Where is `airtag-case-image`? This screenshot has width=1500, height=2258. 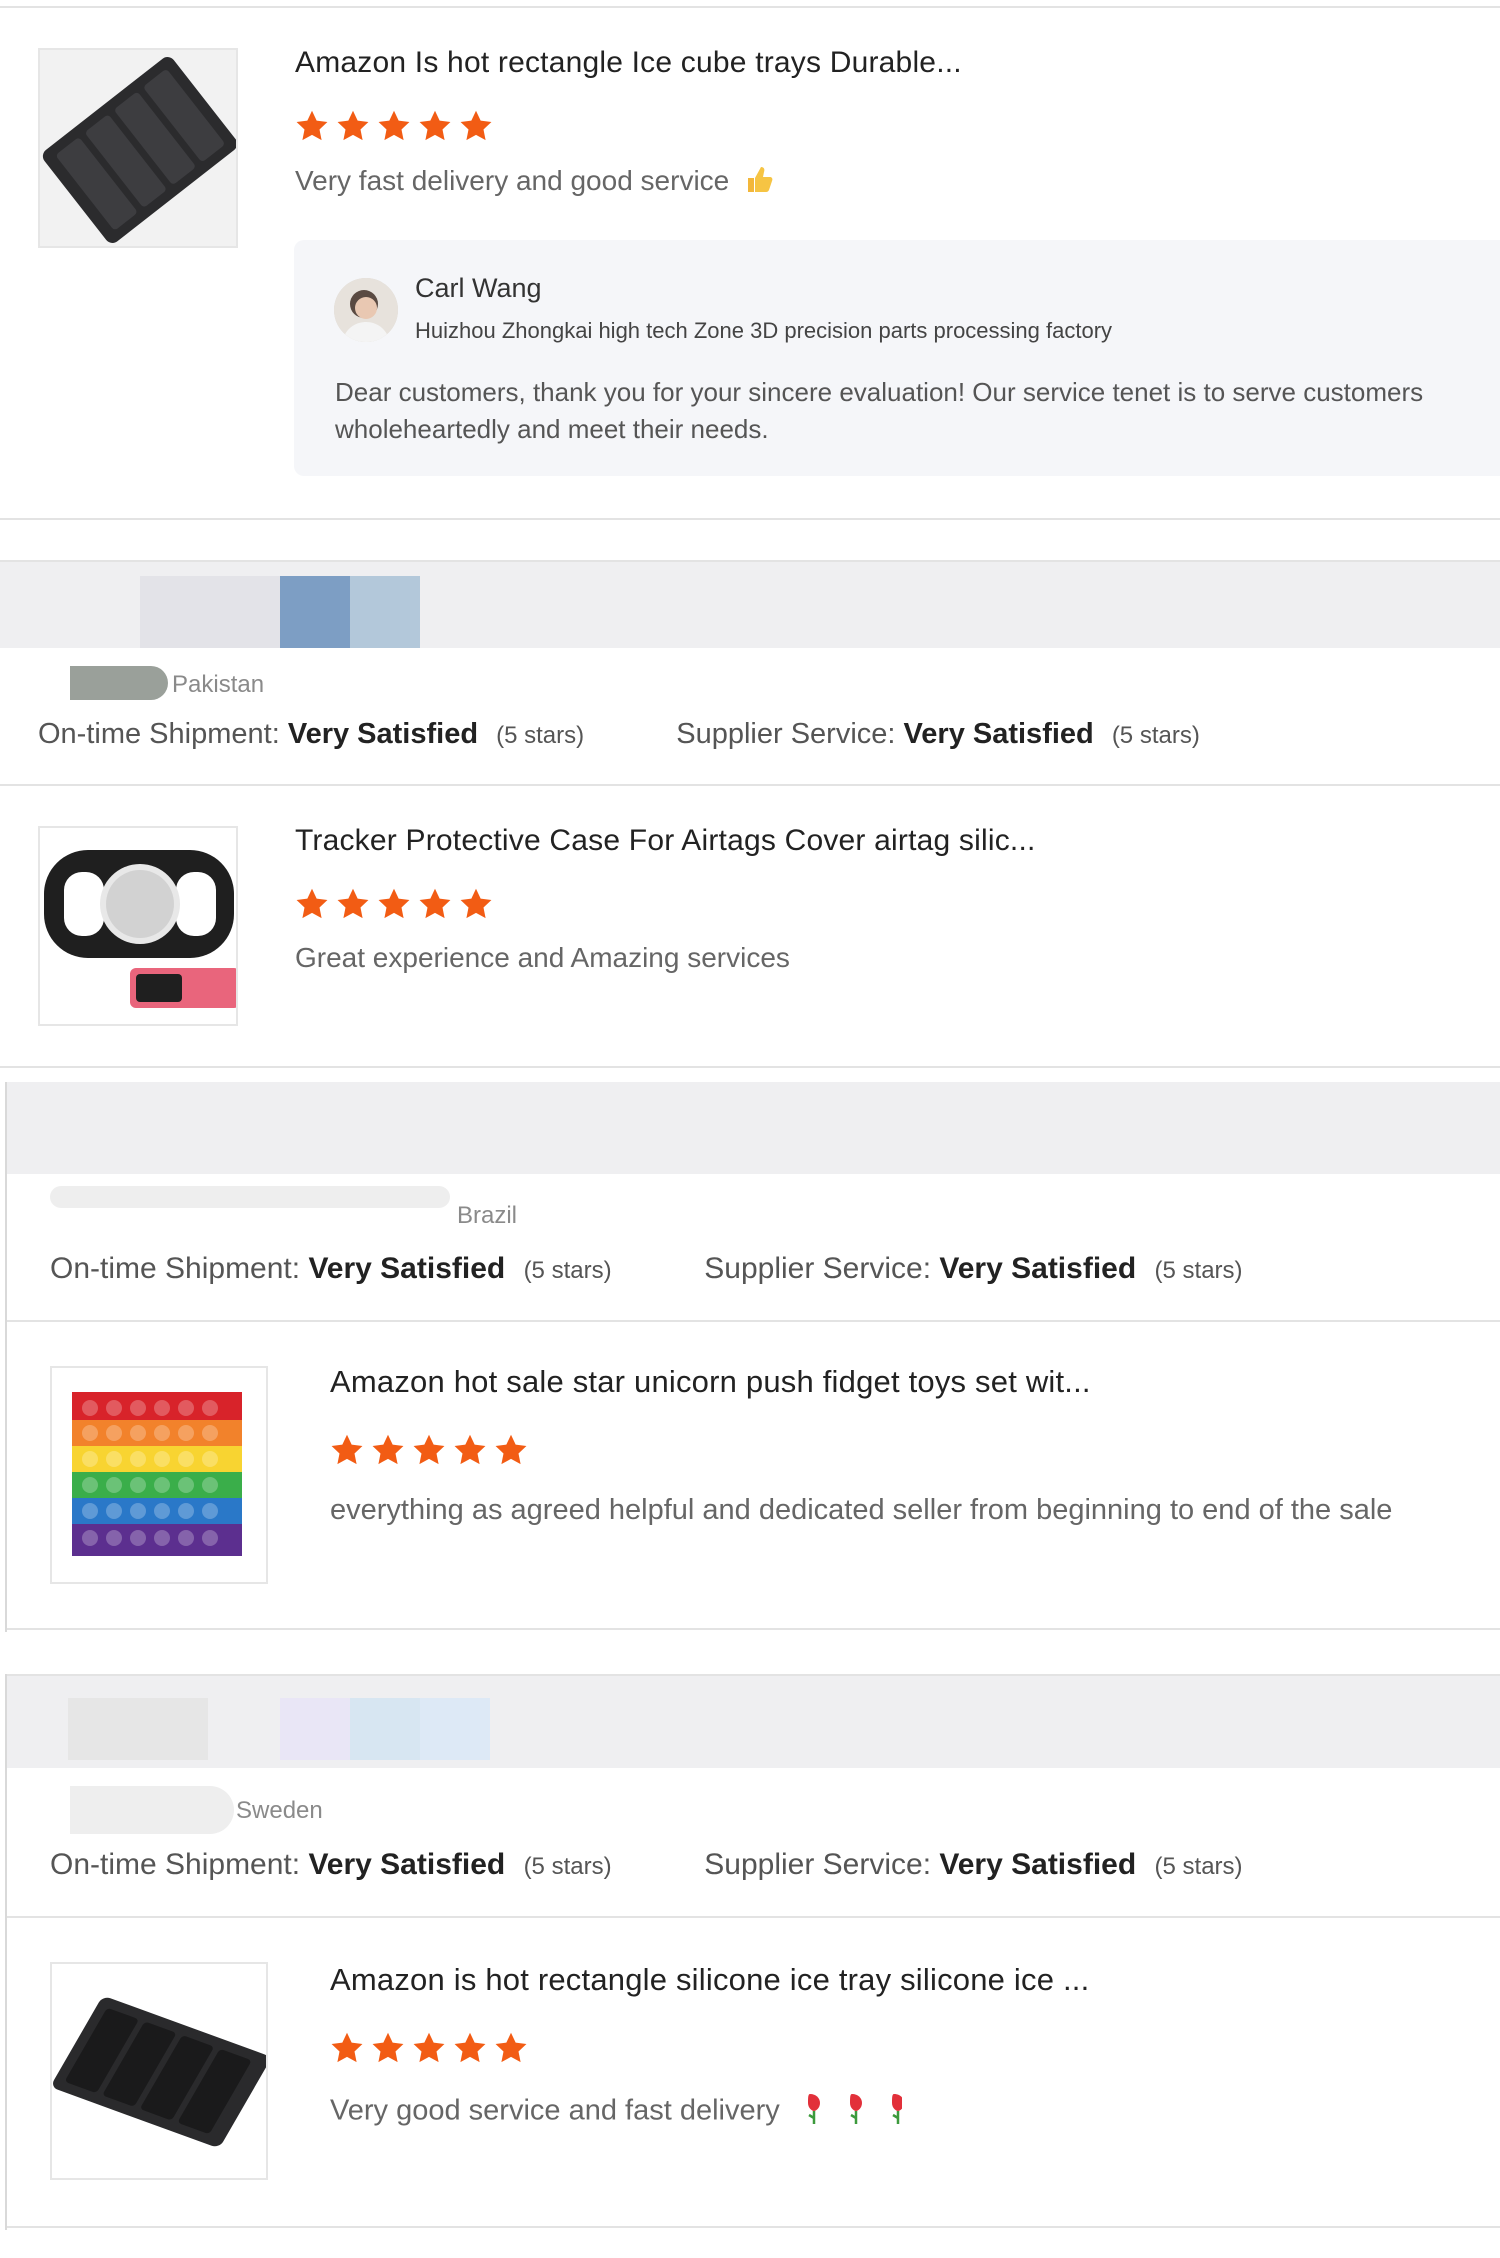 airtag-case-image is located at coordinates (138, 926).